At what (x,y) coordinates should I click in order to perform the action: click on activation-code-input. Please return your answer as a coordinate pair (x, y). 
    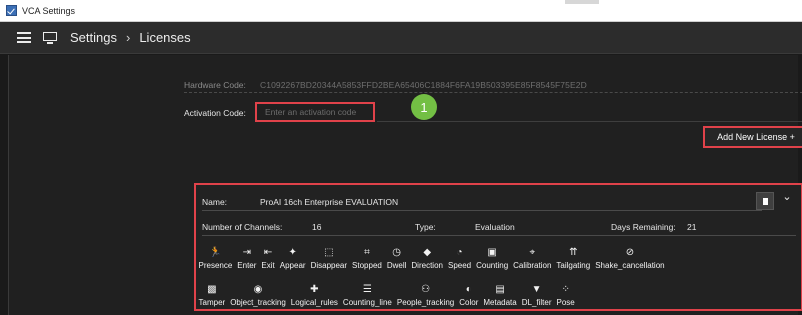
    Looking at the image, I should click on (315, 112).